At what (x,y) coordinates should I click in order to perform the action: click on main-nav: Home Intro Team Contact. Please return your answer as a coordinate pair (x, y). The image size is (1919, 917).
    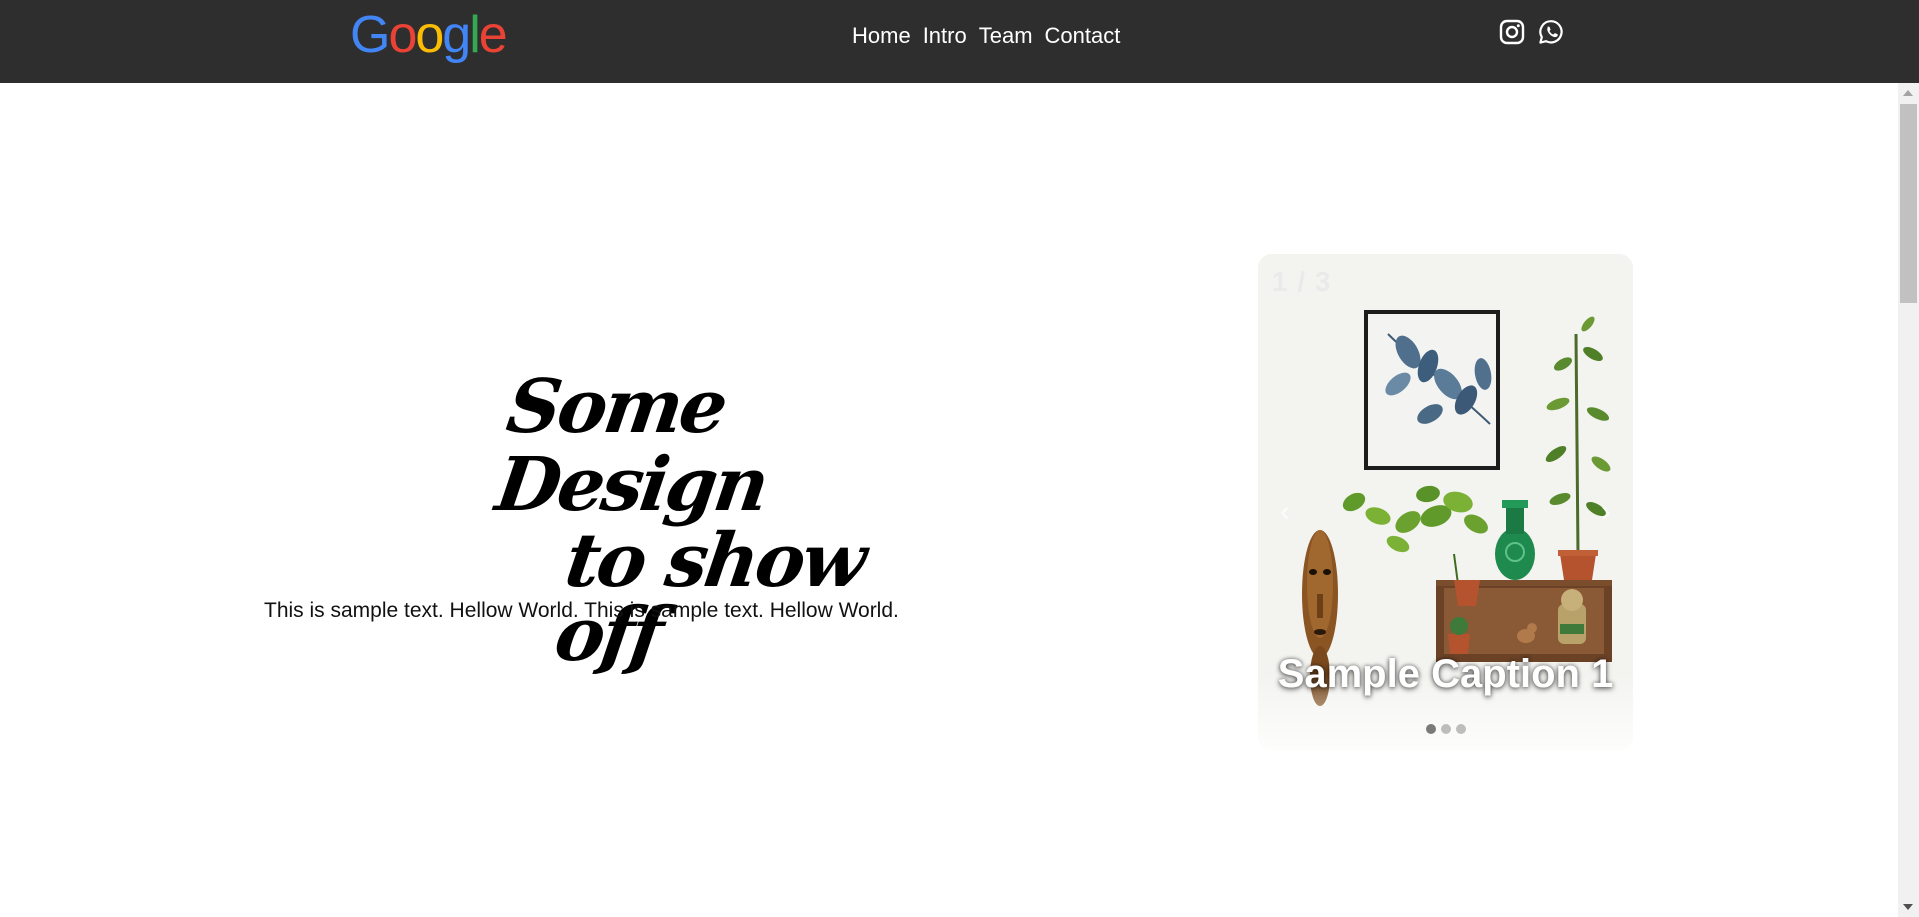
    Looking at the image, I should click on (986, 36).